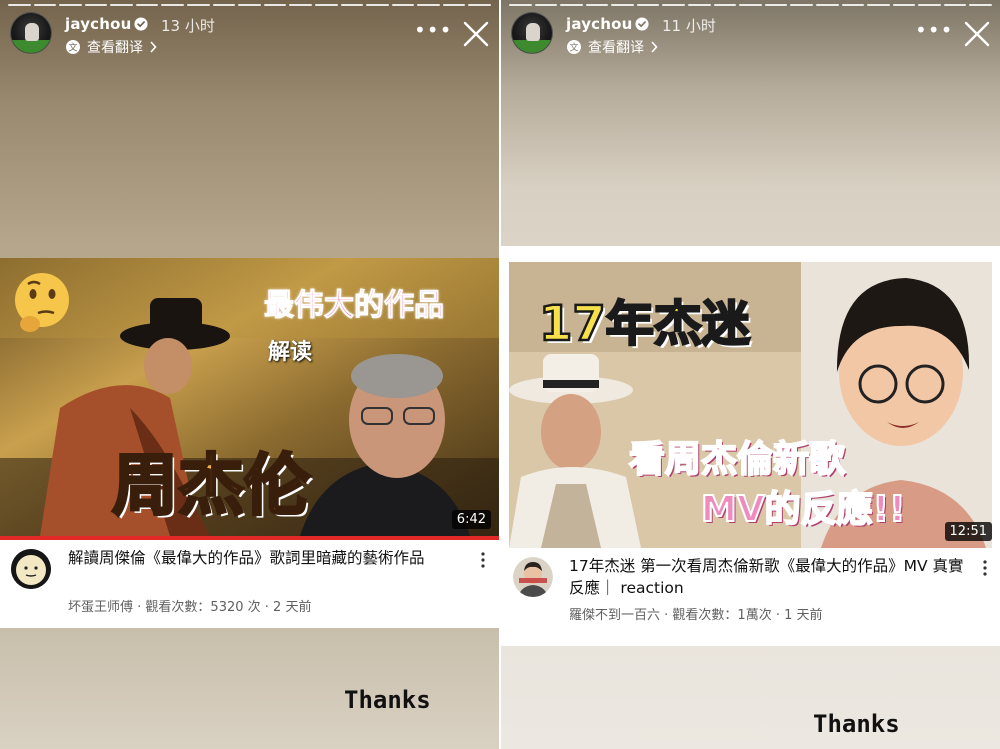 Image resolution: width=1000 pixels, height=749 pixels. Describe the element at coordinates (737, 459) in the screenshot. I see `thumbnail-overlay-middle: 看周杰倫新歌` at that location.